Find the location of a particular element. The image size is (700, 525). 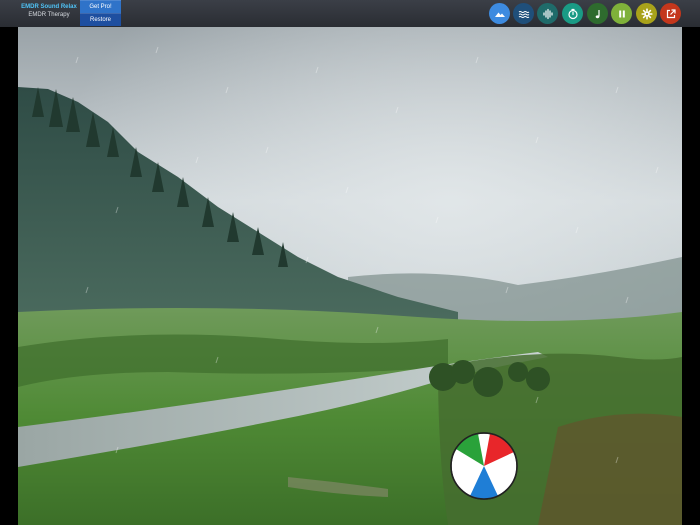

share-button is located at coordinates (670, 13).